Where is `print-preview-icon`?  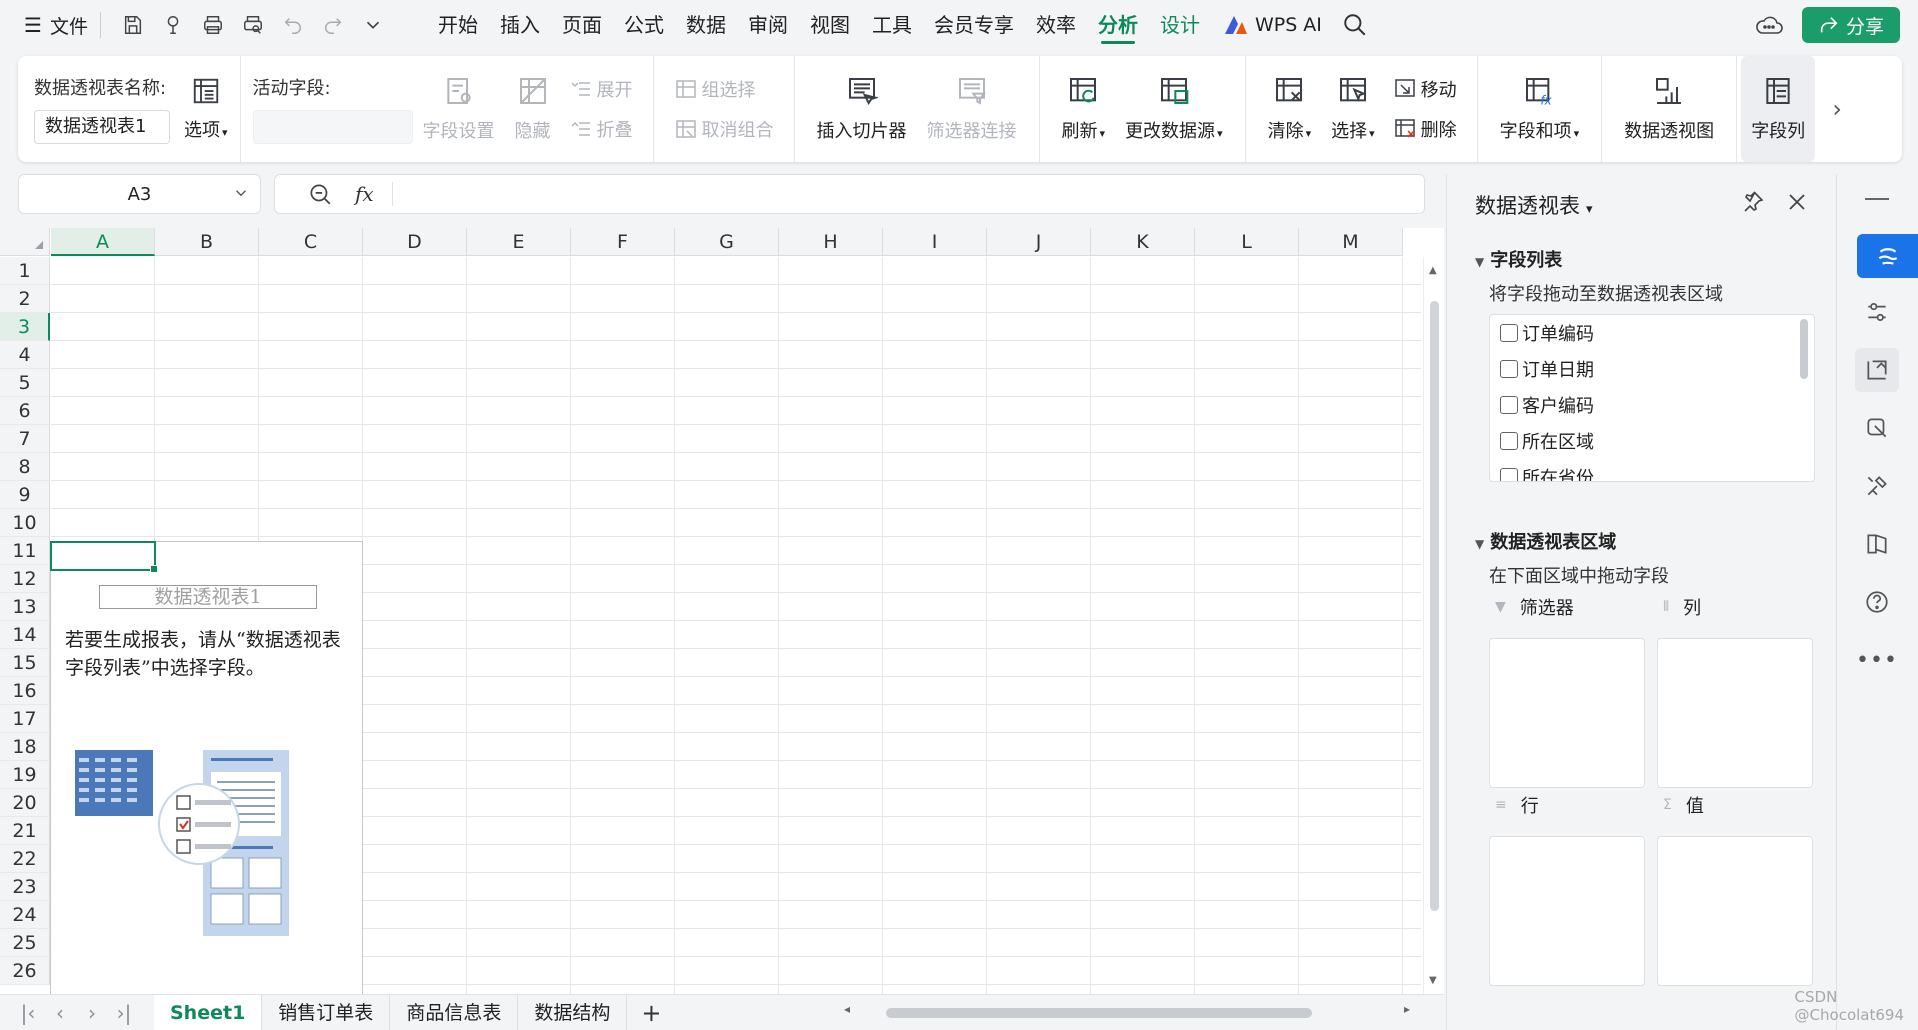 print-preview-icon is located at coordinates (253, 25).